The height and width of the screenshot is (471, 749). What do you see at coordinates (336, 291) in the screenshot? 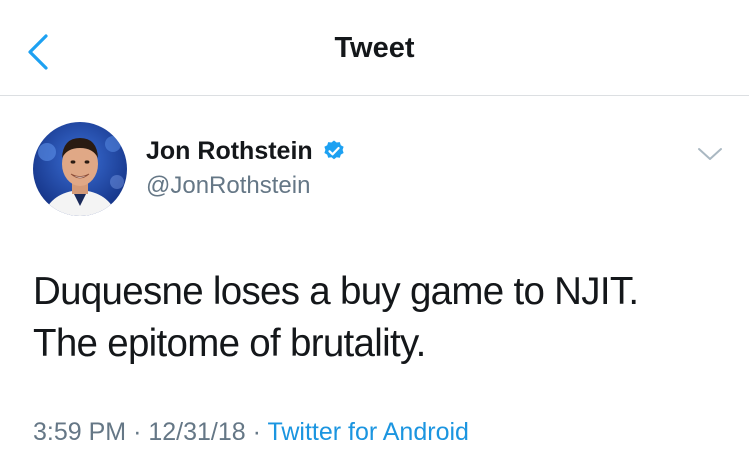
I see `tweet-text-line: Duquesne loses a buy game to NJIT.` at bounding box center [336, 291].